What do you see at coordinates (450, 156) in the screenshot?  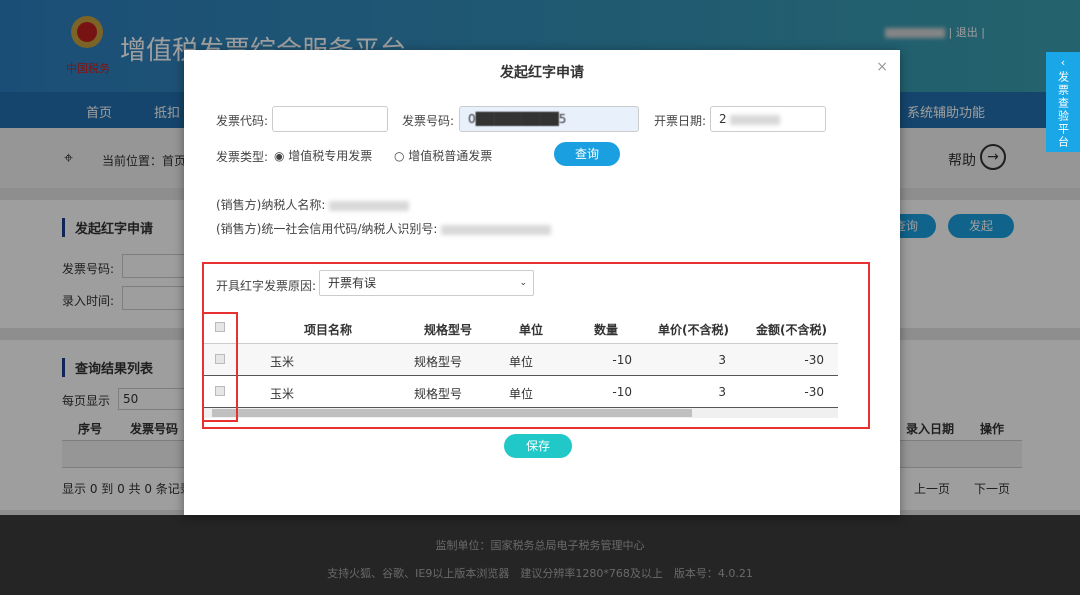 I see `radio-label: 增值税普通发票` at bounding box center [450, 156].